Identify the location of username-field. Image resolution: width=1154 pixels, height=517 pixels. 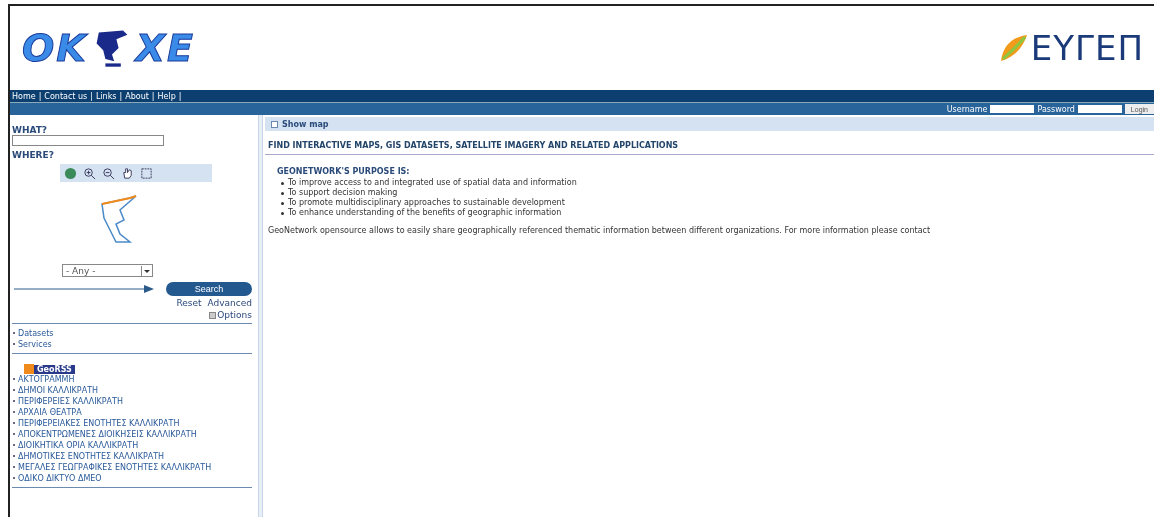
(1012, 109).